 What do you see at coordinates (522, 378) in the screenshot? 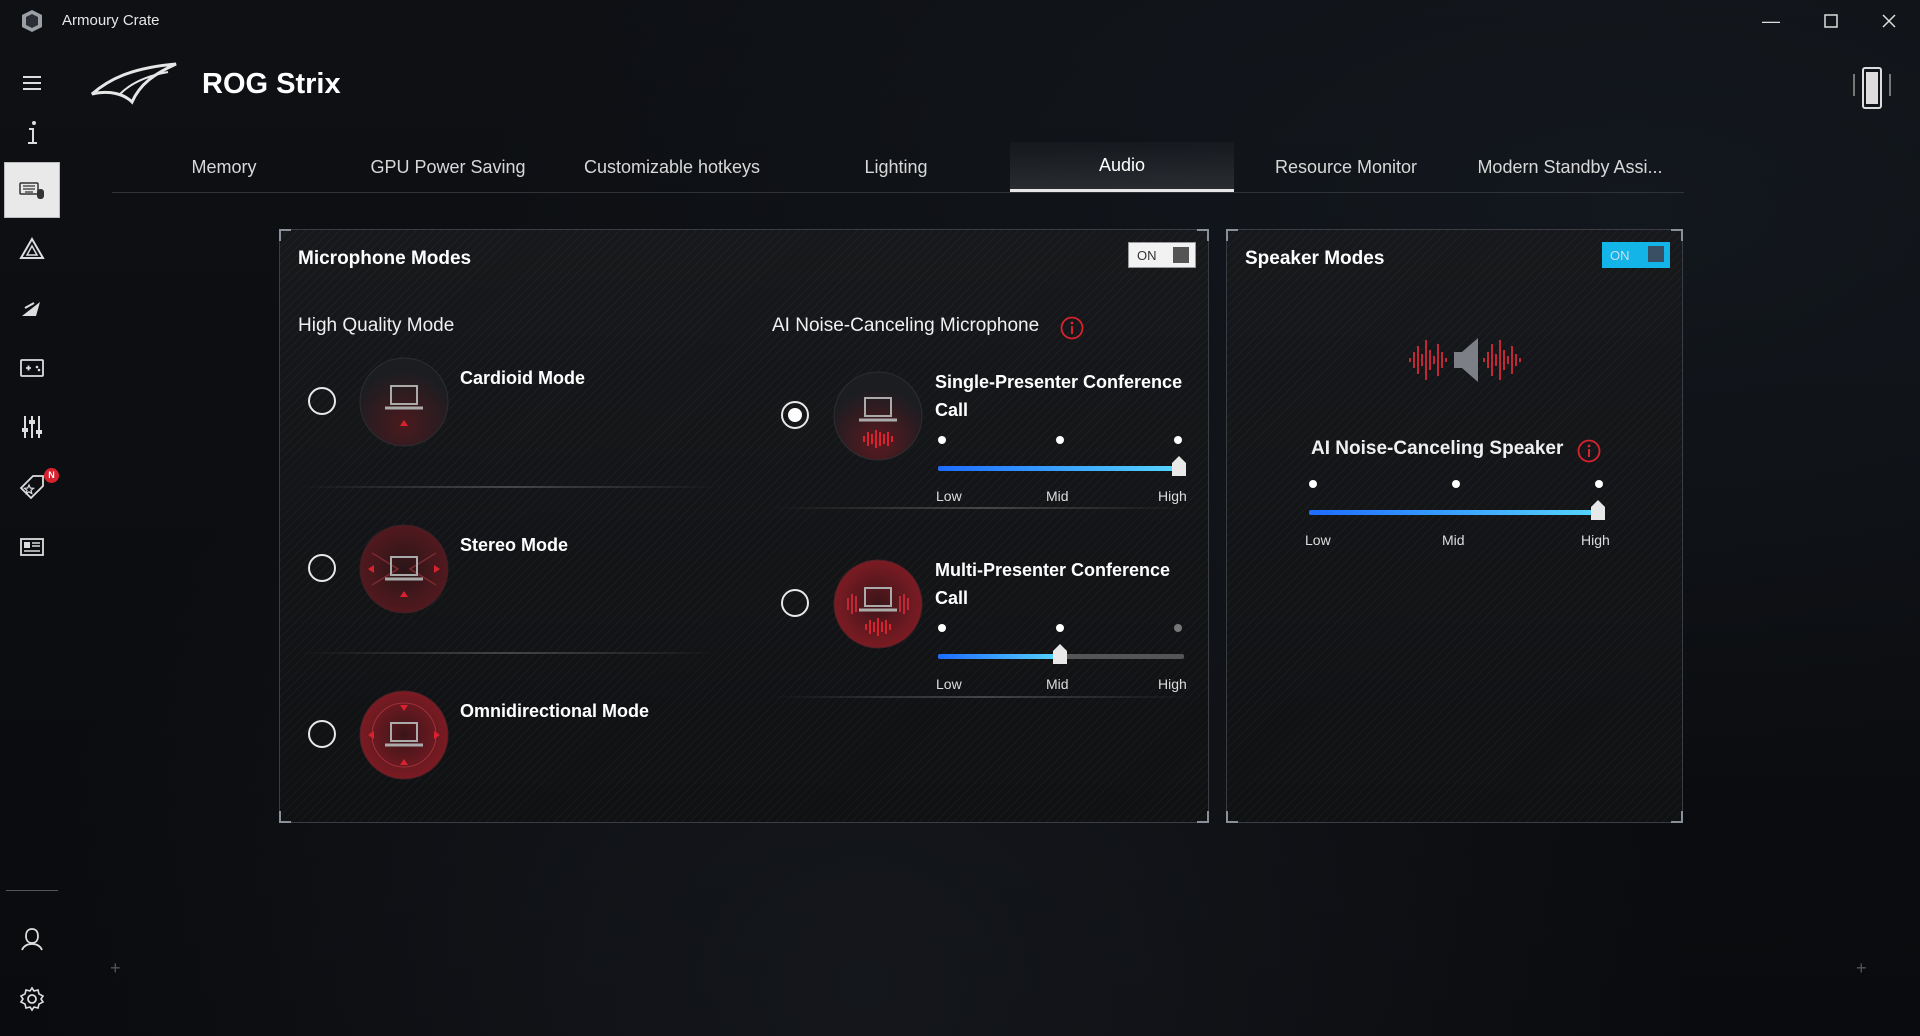
I see `cardioid-mode-label: Cardioid Mode` at bounding box center [522, 378].